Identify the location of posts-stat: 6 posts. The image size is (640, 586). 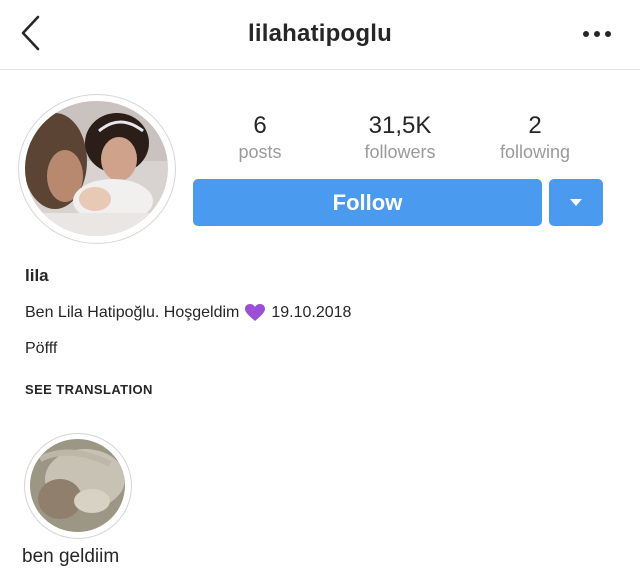
(260, 137).